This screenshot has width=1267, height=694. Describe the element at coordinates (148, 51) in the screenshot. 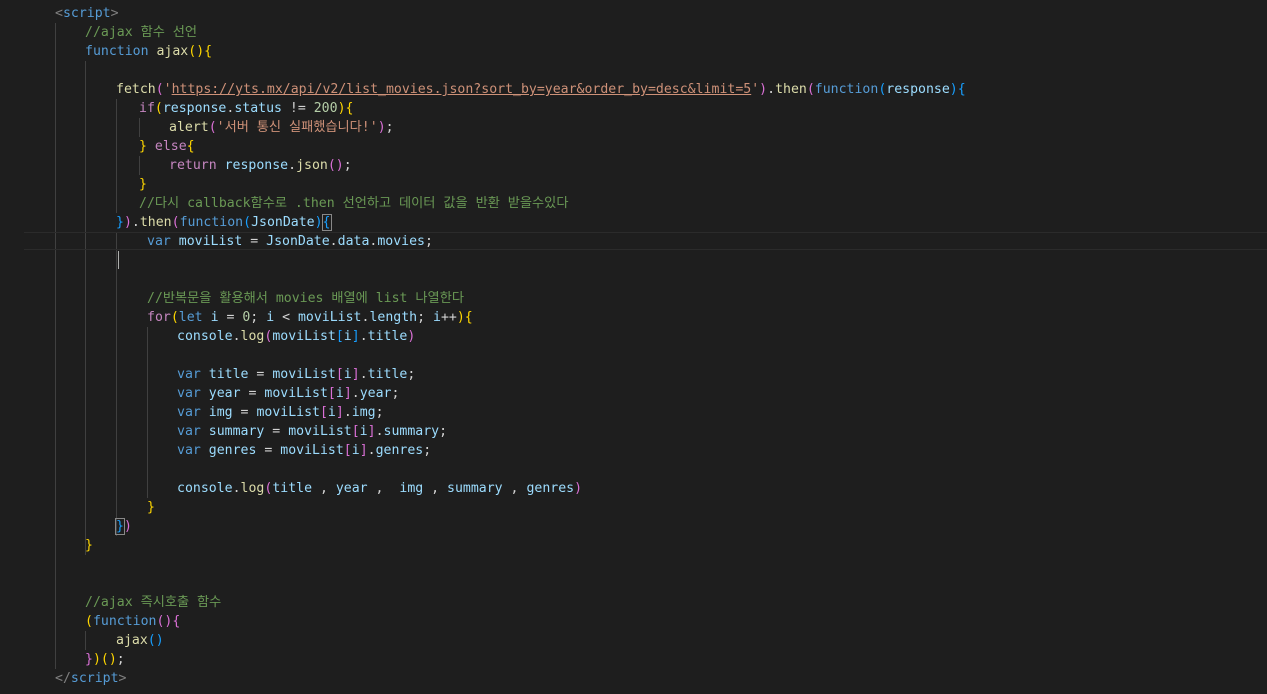

I see `code-line: function ajax(){` at that location.